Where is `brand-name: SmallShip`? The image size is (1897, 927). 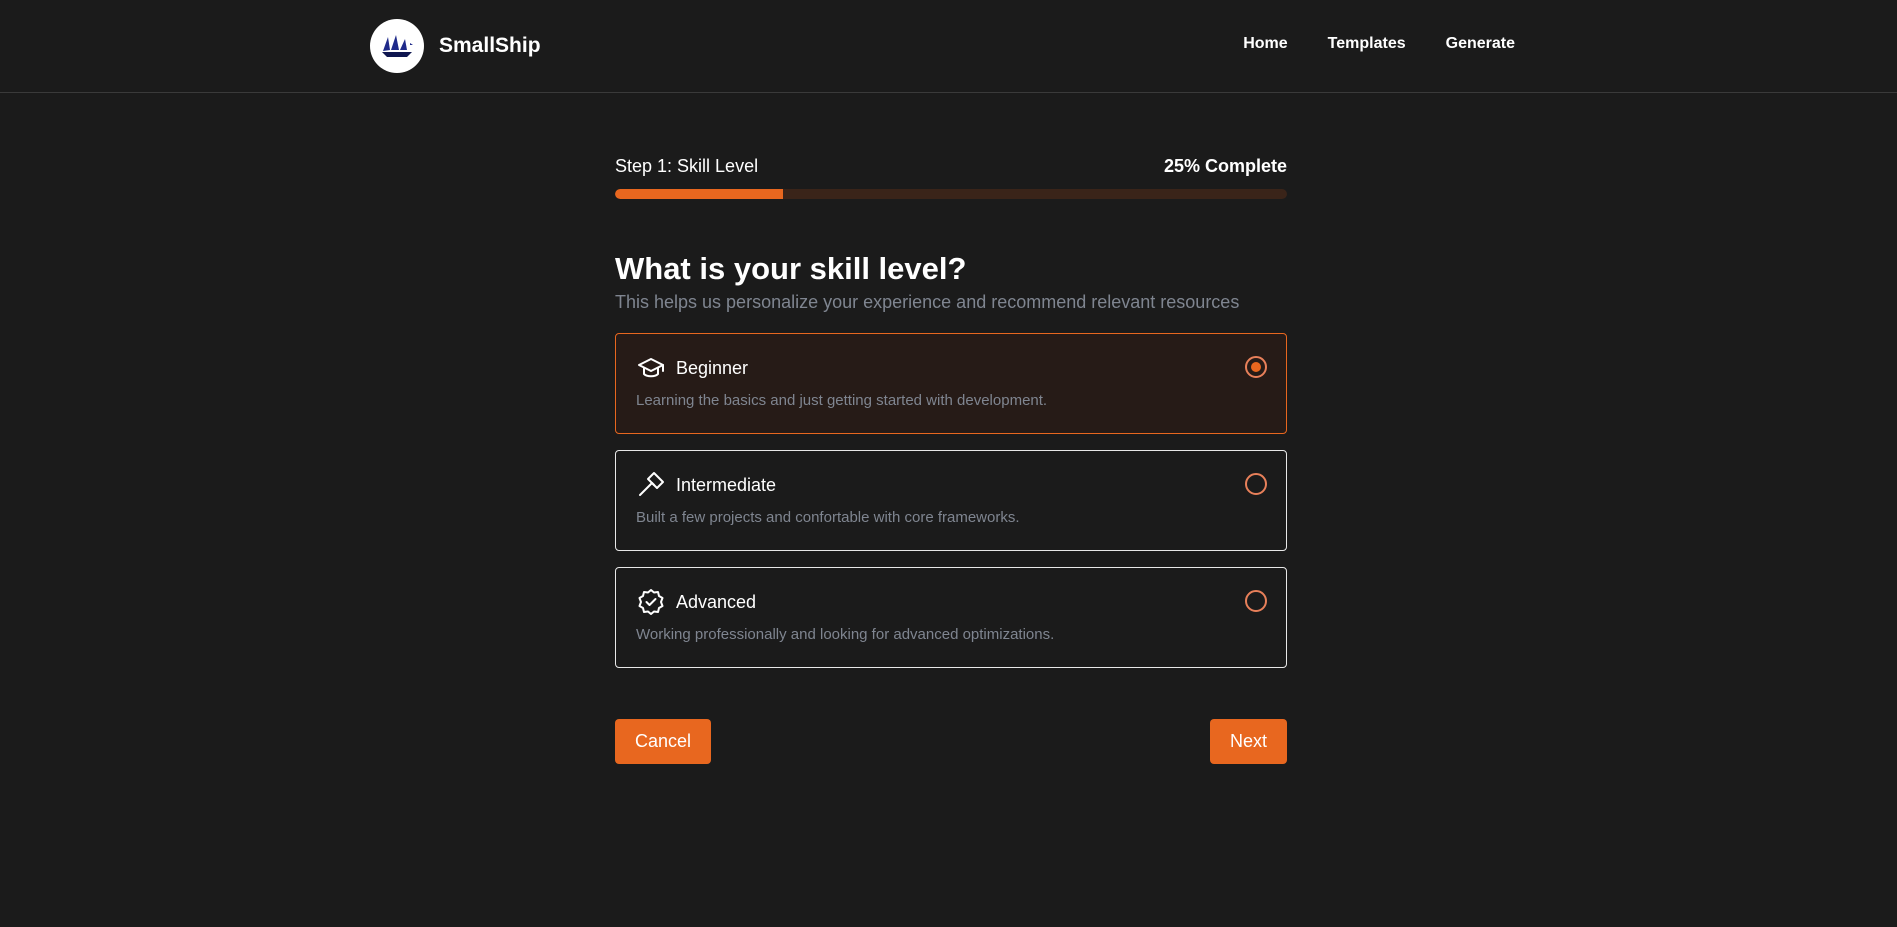 brand-name: SmallShip is located at coordinates (490, 45).